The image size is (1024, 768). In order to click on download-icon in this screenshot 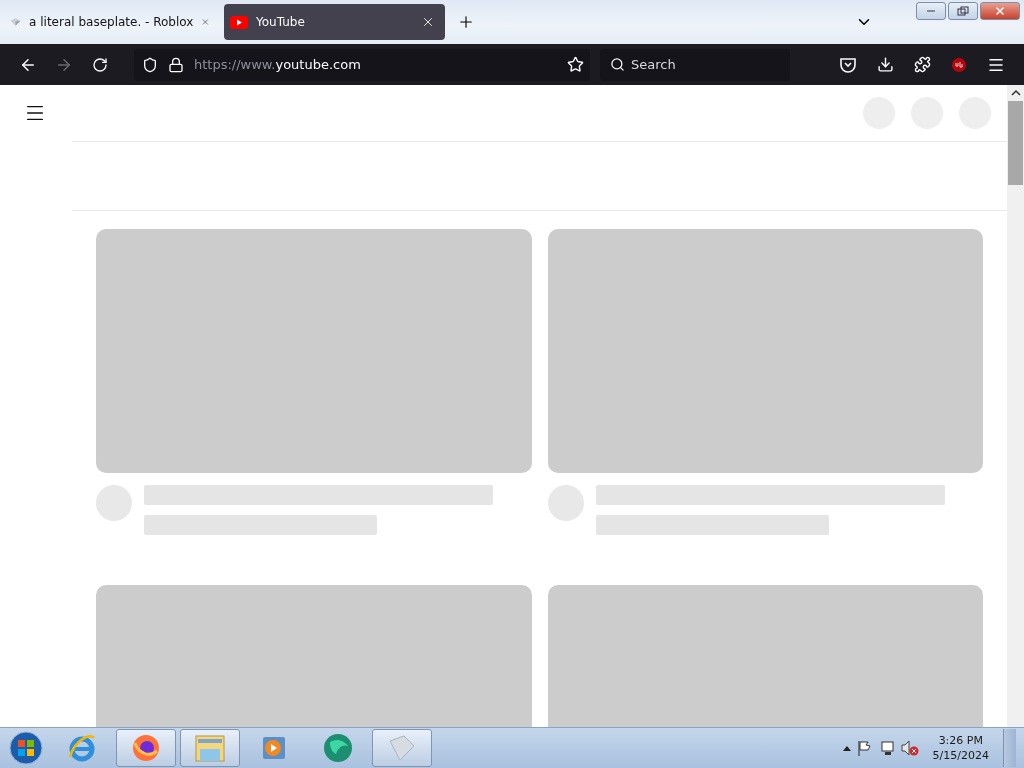, I will do `click(885, 64)`.